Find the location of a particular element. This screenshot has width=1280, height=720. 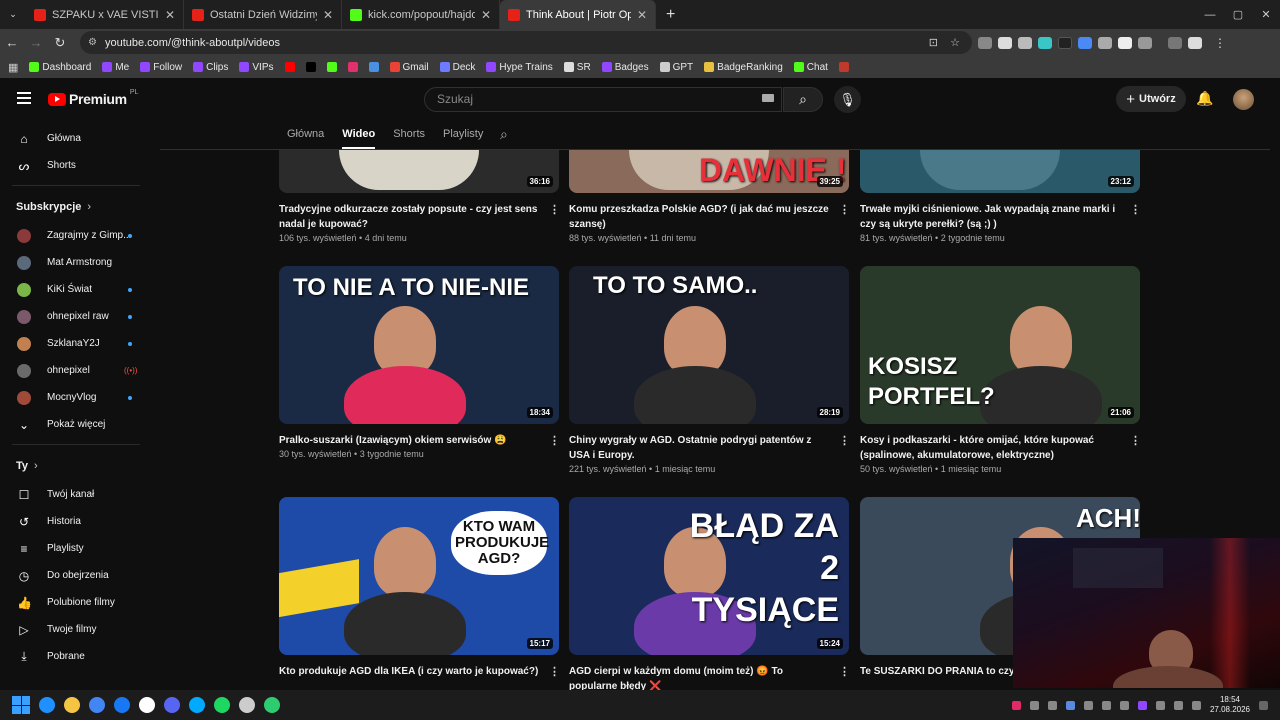

browser-tab: Ostatni Dzień Widzimy to Zbroj ✕ is located at coordinates (263, 14).